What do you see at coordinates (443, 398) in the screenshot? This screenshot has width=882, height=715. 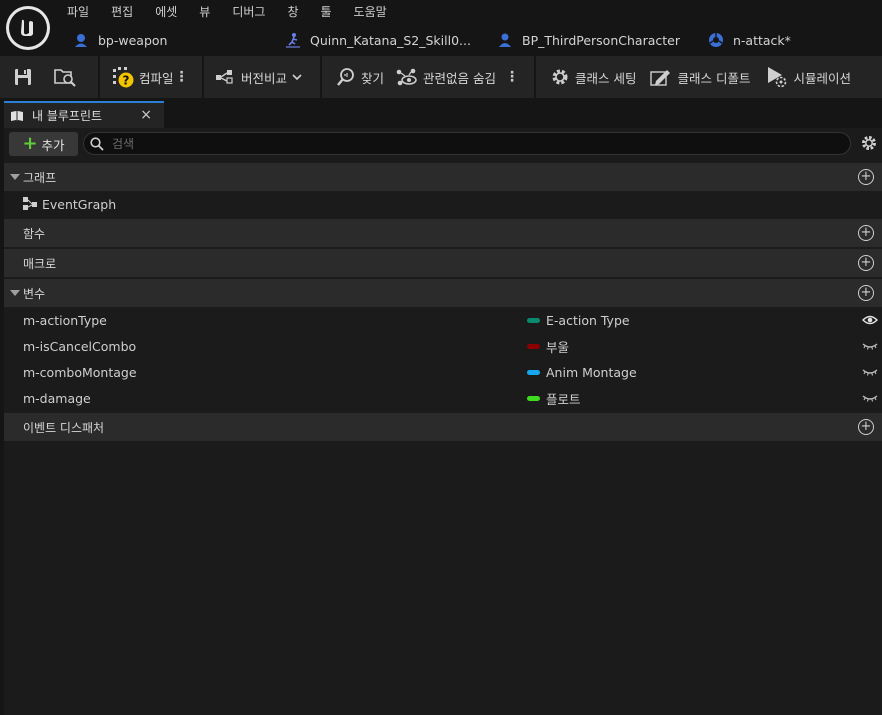 I see `variable-row: m-damage 플로트` at bounding box center [443, 398].